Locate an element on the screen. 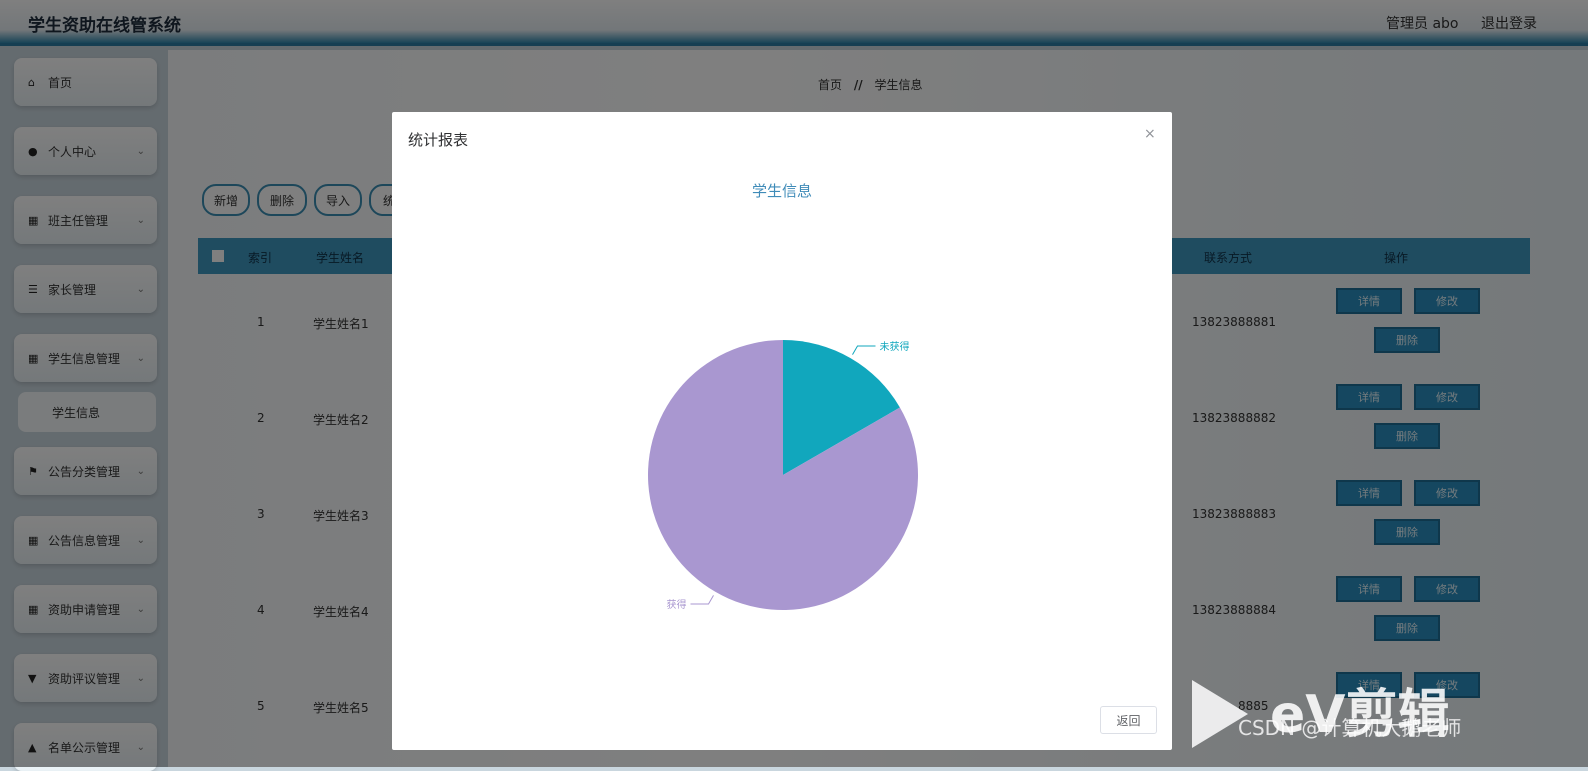  watermark-text: CSDN @计算机大鹅老师 is located at coordinates (1350, 728).